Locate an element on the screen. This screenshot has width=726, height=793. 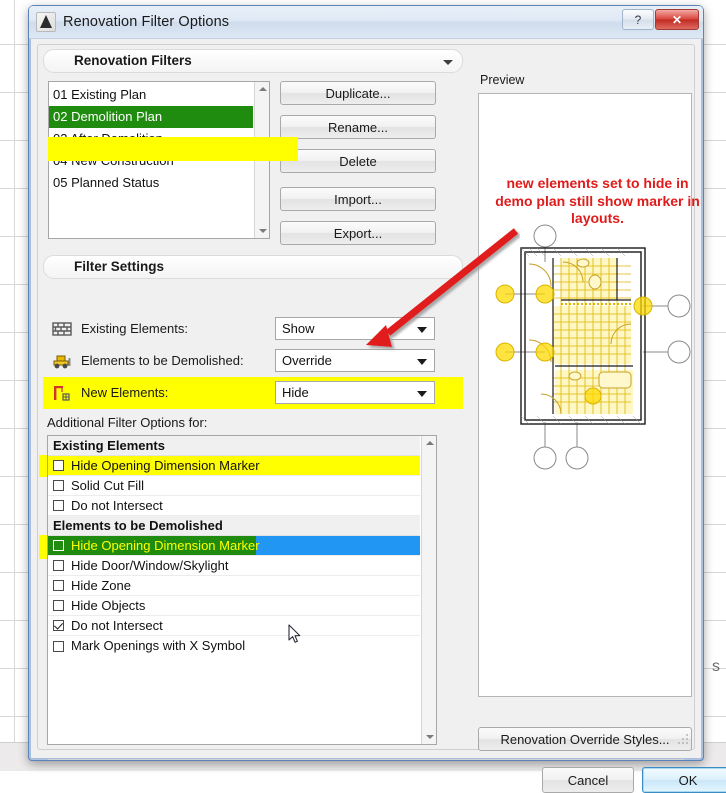
renovation-filters-title: Renovation Filters is located at coordinates (133, 60).